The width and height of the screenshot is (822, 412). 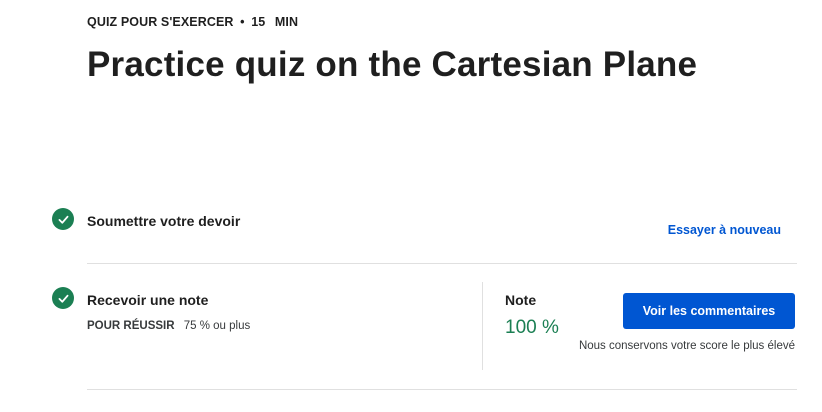 What do you see at coordinates (392, 64) in the screenshot?
I see `page-title: Practice quiz on the Cartesian Plane` at bounding box center [392, 64].